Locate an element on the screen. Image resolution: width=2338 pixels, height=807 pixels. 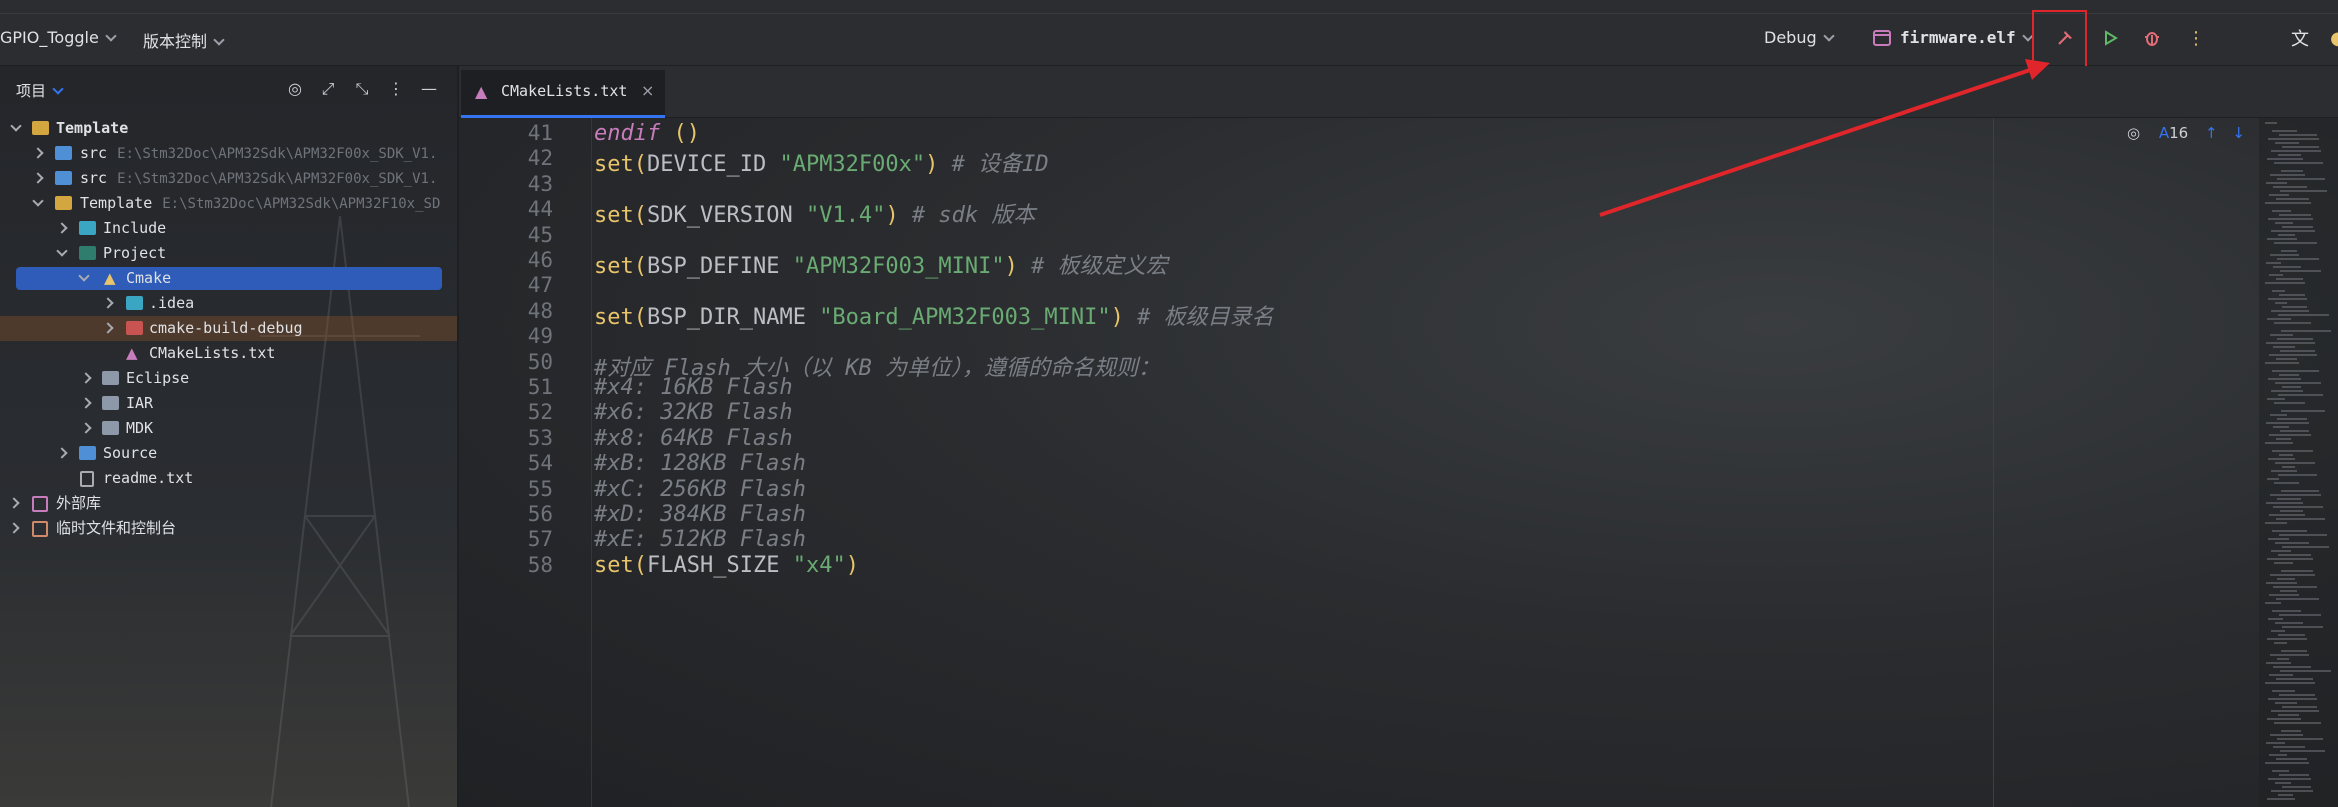
code-line: #xE: 512KB Flash is located at coordinates (700, 540).